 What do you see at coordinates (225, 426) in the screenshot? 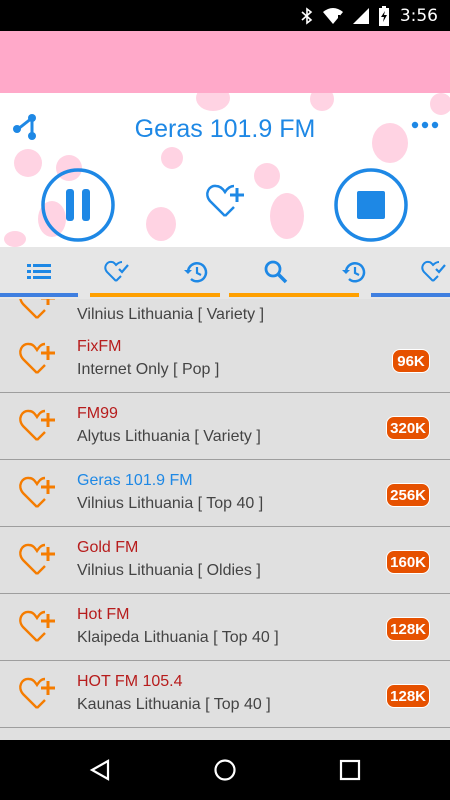
I see `list-item: FM99 Alytus Lithuania [ Variety ] 320K` at bounding box center [225, 426].